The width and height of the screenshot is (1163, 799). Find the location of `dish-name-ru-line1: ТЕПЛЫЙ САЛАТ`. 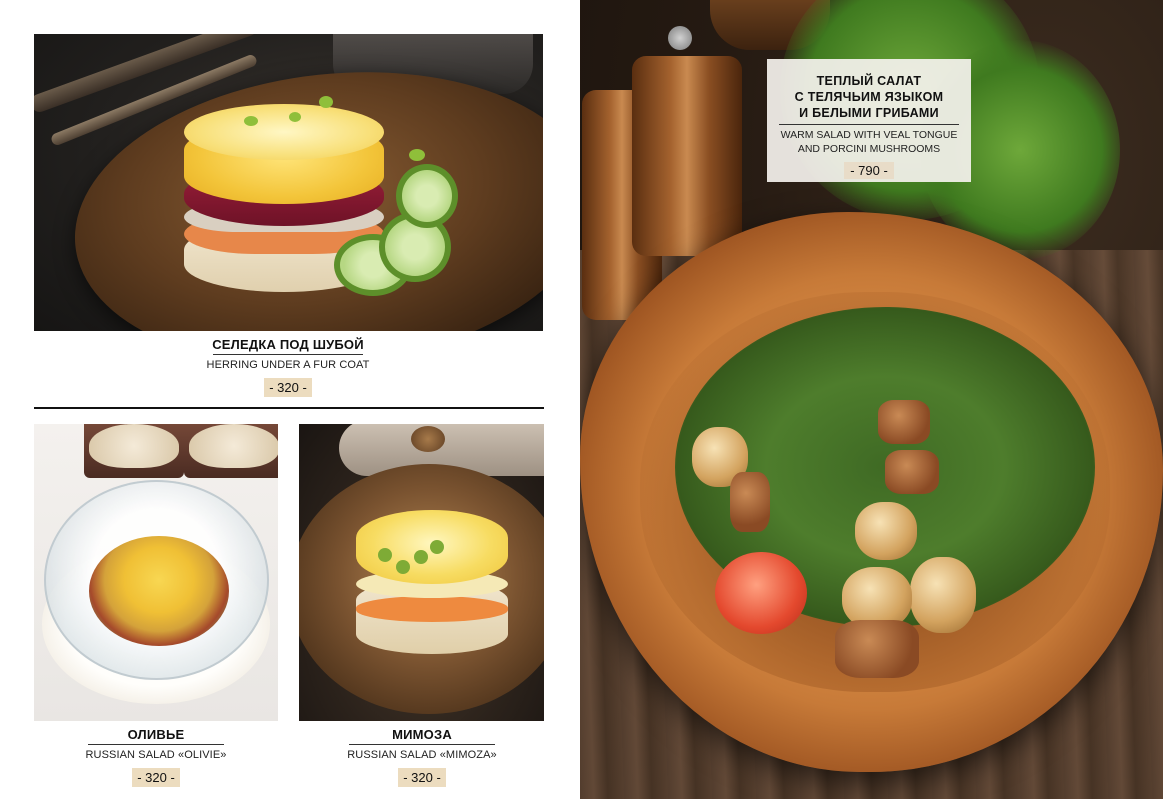

dish-name-ru-line1: ТЕПЛЫЙ САЛАТ is located at coordinates (869, 81).